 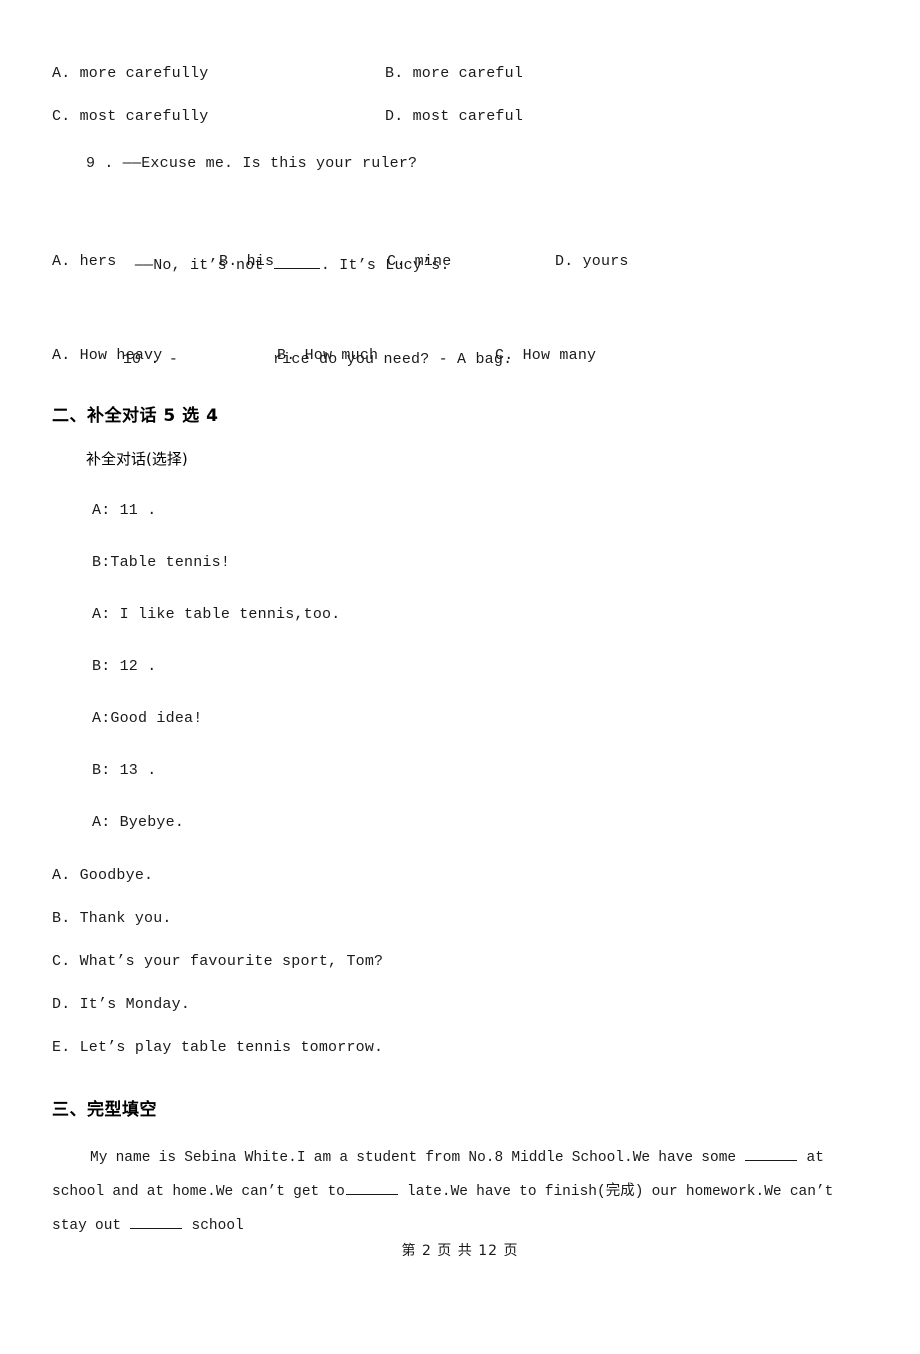 I want to click on option-c-mine: C. mine, so click(x=419, y=261).